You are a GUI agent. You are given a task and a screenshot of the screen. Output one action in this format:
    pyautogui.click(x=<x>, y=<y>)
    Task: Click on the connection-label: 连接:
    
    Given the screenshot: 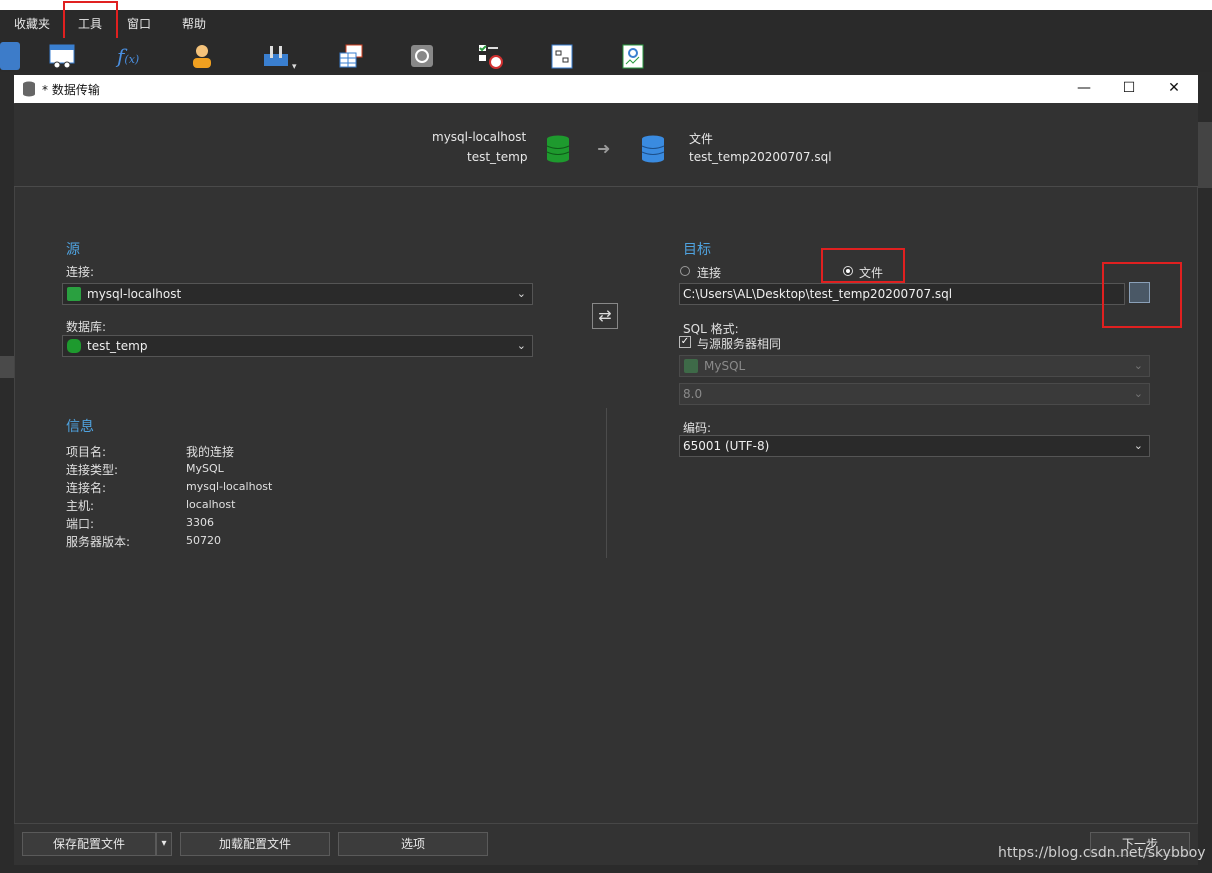 What is the action you would take?
    pyautogui.click(x=80, y=272)
    